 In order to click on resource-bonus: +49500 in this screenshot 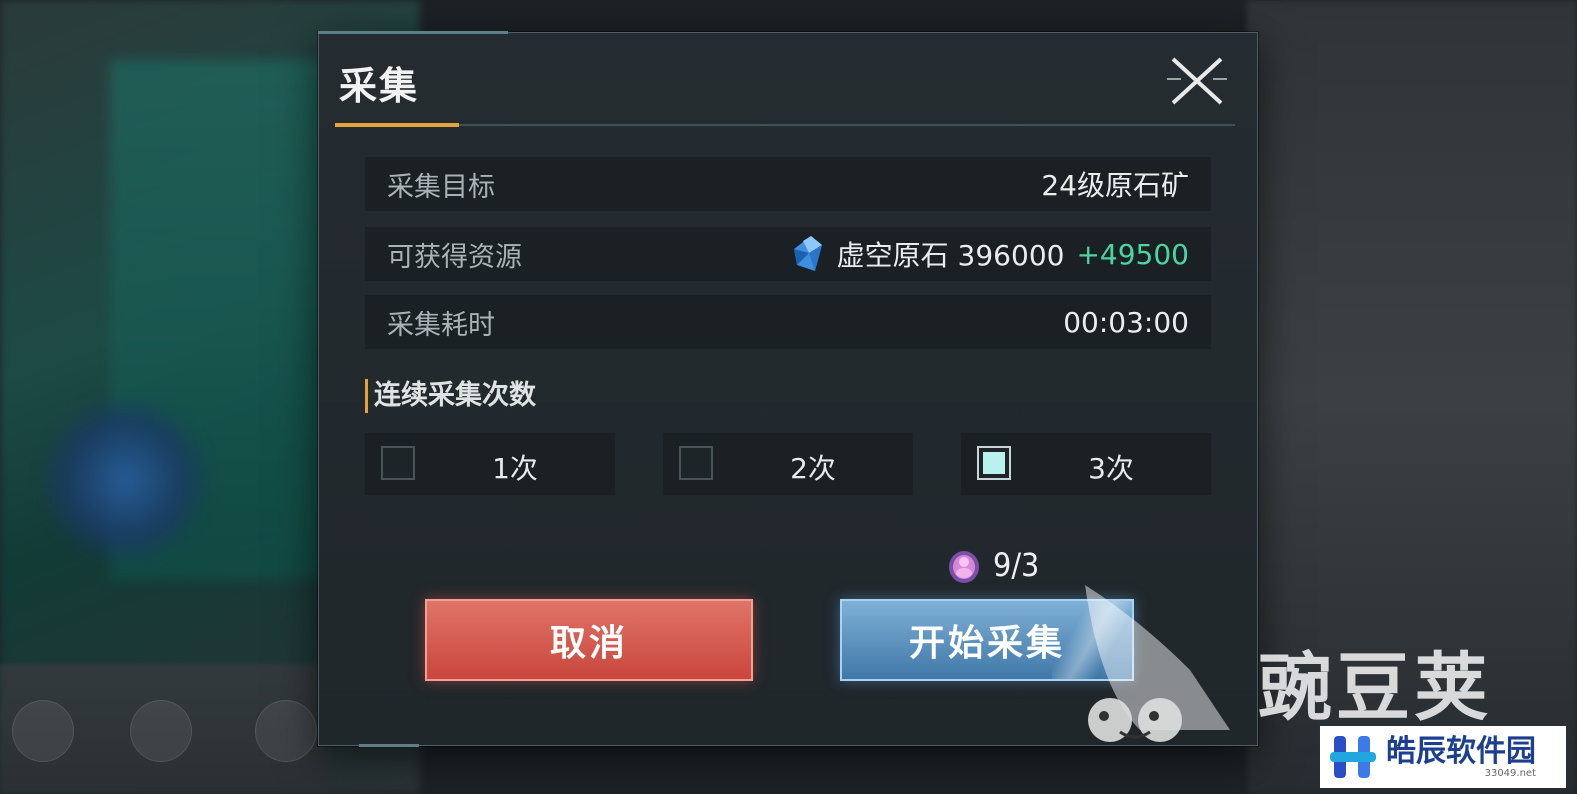, I will do `click(1132, 254)`.